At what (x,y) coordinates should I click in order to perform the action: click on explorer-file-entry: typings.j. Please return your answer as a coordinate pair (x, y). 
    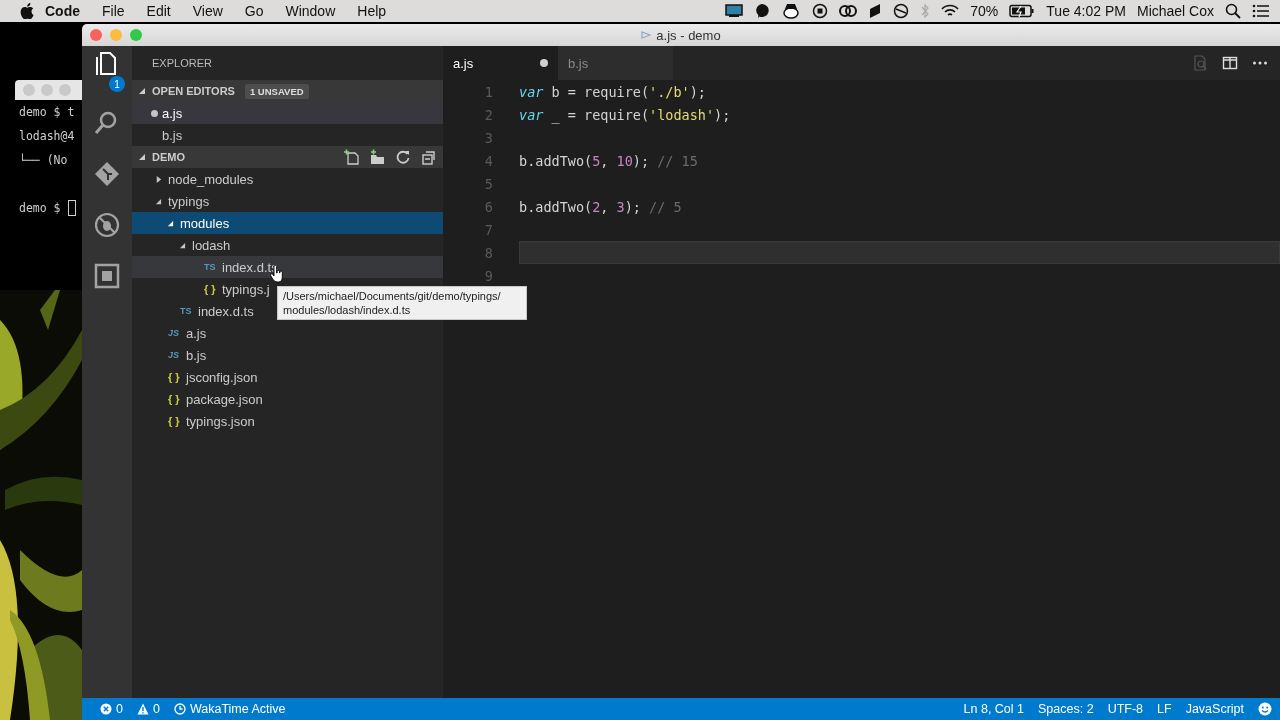
    Looking at the image, I should click on (246, 289).